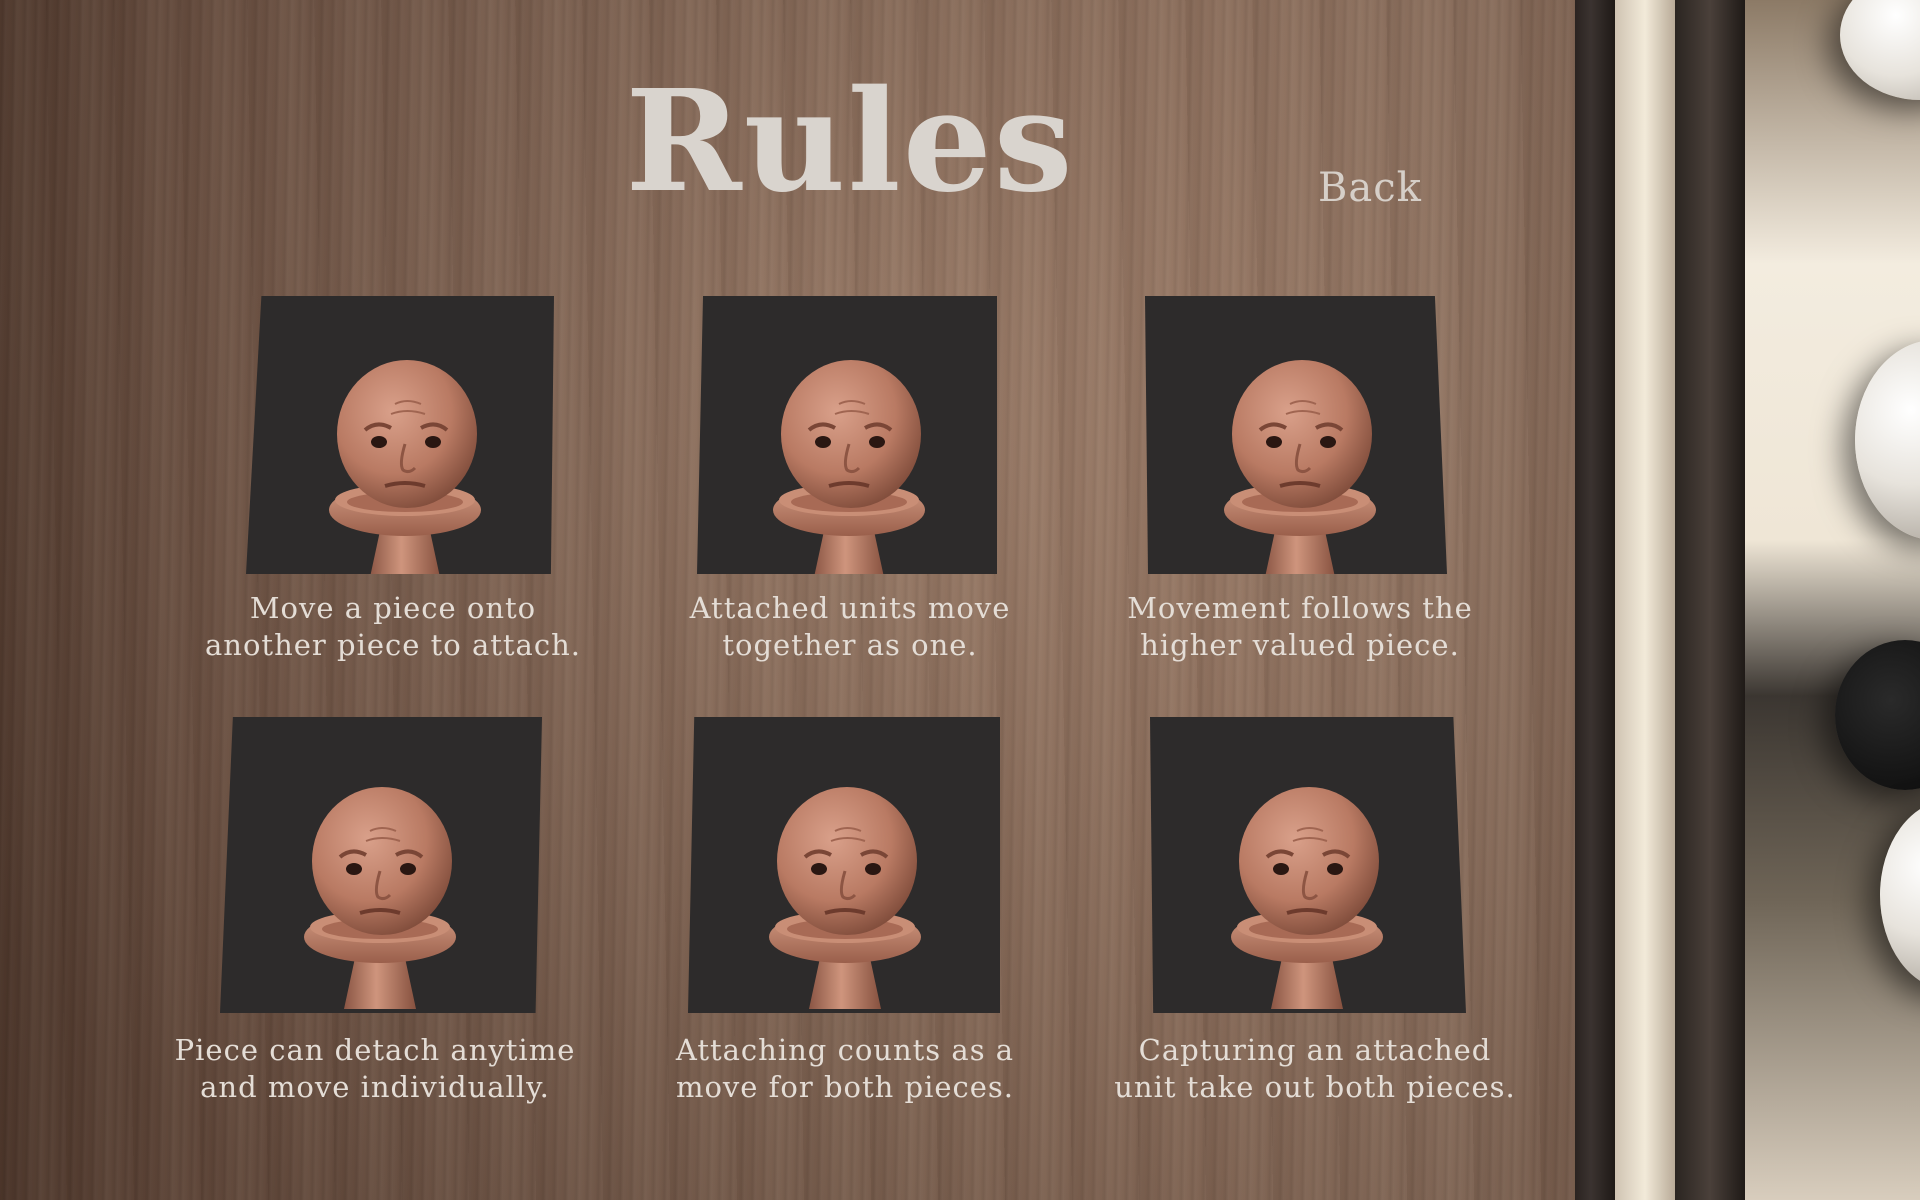 The image size is (1920, 1200). What do you see at coordinates (1877, 715) in the screenshot?
I see `dark-piece-shadow` at bounding box center [1877, 715].